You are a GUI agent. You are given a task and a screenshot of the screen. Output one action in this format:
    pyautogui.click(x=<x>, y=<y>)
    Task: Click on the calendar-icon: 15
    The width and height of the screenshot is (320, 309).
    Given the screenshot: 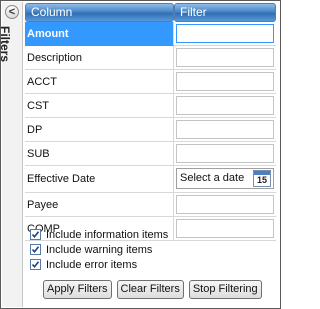 What is the action you would take?
    pyautogui.click(x=262, y=178)
    